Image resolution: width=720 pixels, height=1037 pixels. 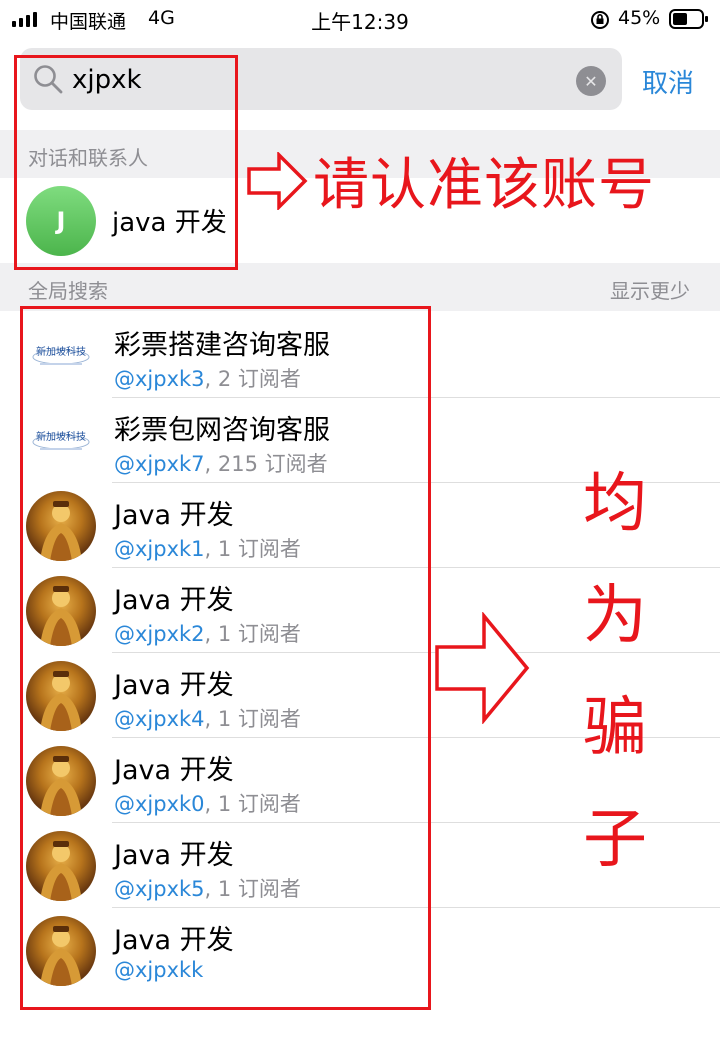 What do you see at coordinates (591, 81) in the screenshot?
I see `clear-icon: ✕` at bounding box center [591, 81].